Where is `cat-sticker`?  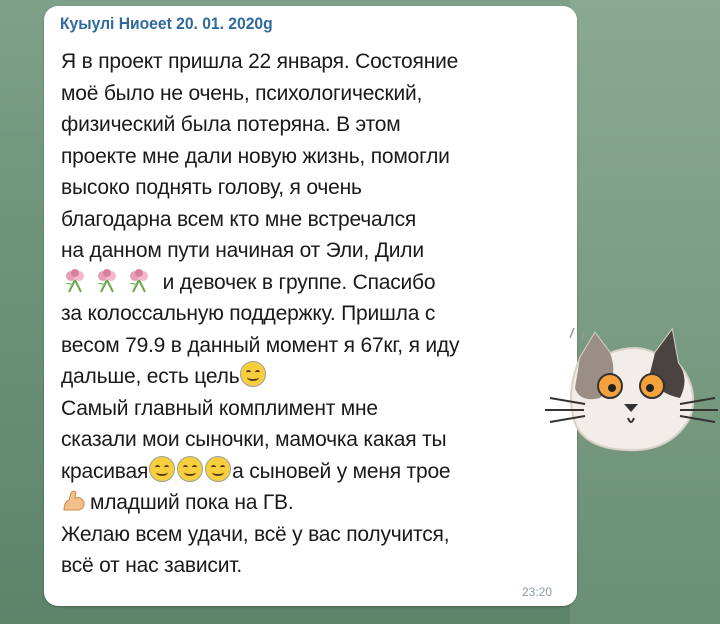
cat-sticker is located at coordinates (630, 388).